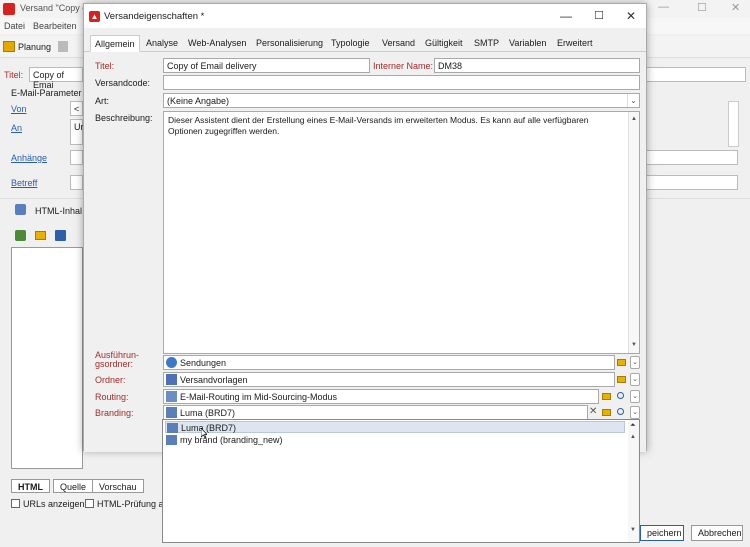 The image size is (750, 547). I want to click on bg-anhaenge-input, so click(76, 157).